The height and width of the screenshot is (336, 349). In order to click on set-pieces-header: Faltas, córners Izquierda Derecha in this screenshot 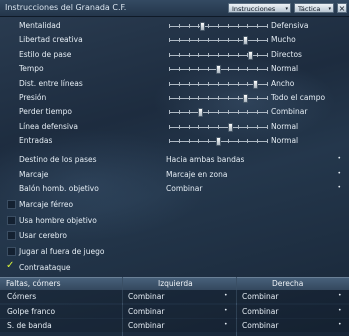, I will do `click(174, 283)`.